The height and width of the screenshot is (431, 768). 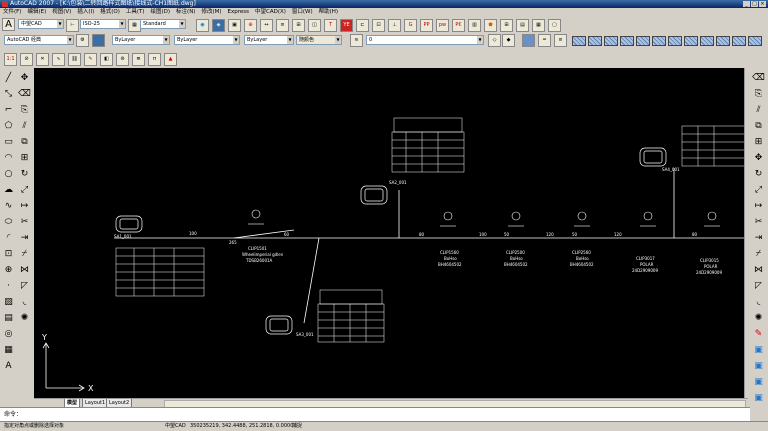 What do you see at coordinates (270, 12) in the screenshot?
I see `menu-zwcad: 中望CAD(X)` at bounding box center [270, 12].